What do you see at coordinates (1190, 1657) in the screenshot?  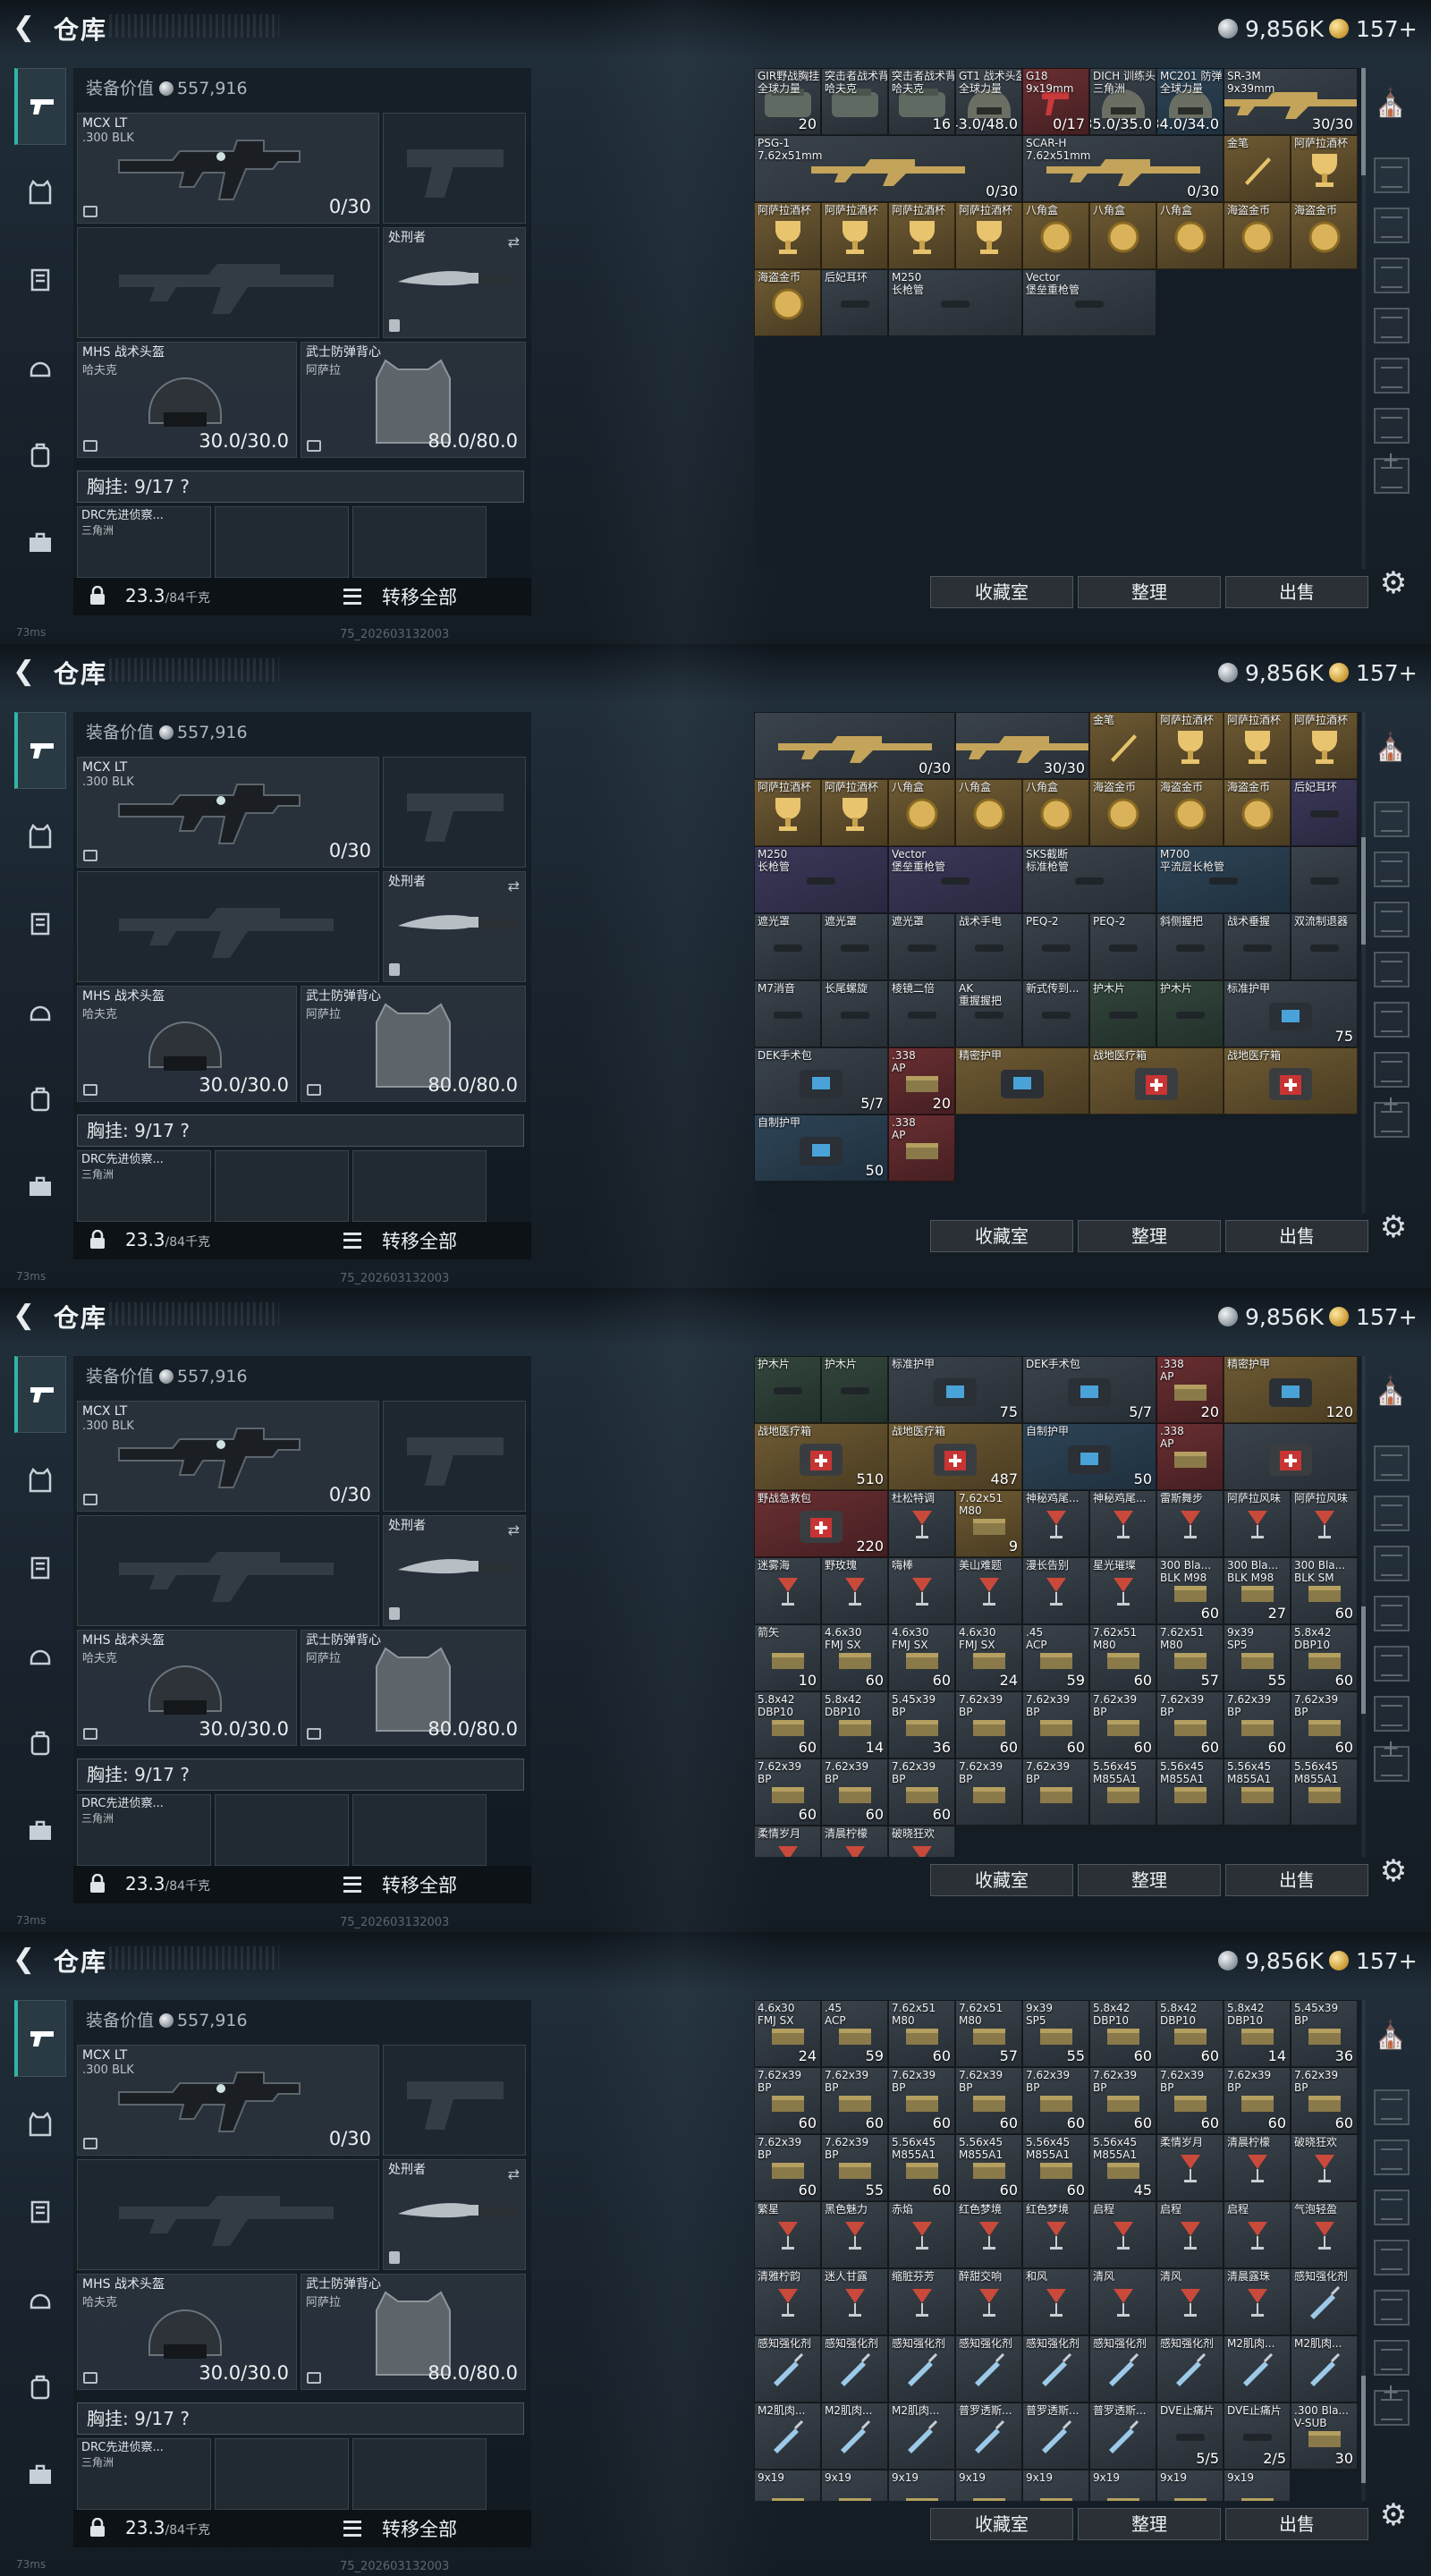 I see `stash-item: 7.62x51 M80 57` at bounding box center [1190, 1657].